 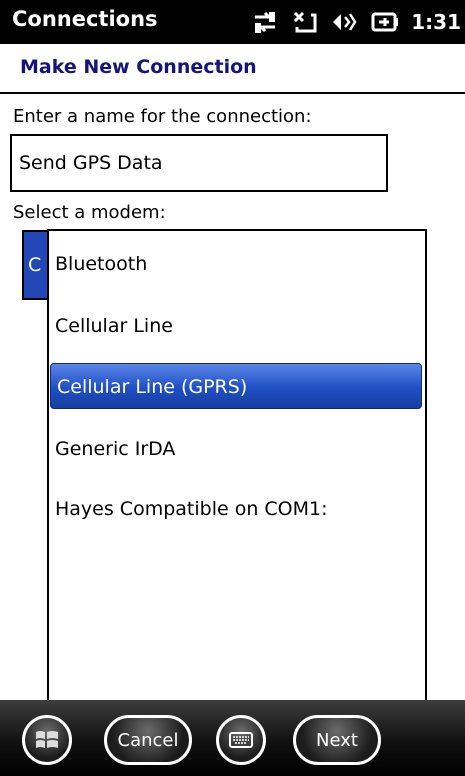 I want to click on connection-name-input, so click(x=199, y=163).